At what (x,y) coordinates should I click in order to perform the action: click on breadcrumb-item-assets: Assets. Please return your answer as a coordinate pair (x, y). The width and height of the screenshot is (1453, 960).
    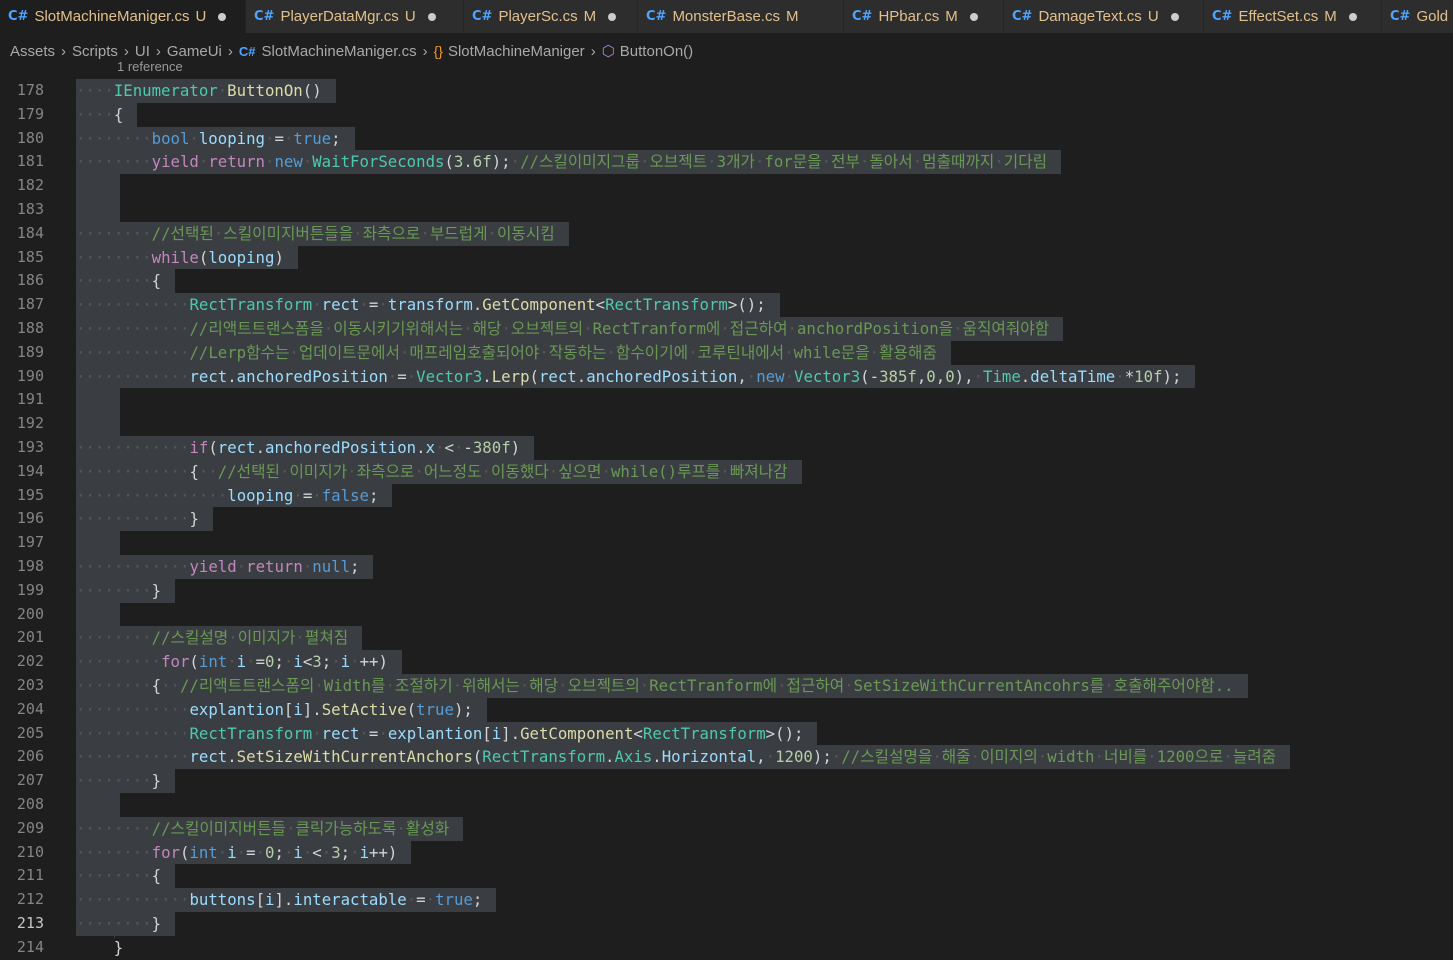
    Looking at the image, I should click on (32, 51).